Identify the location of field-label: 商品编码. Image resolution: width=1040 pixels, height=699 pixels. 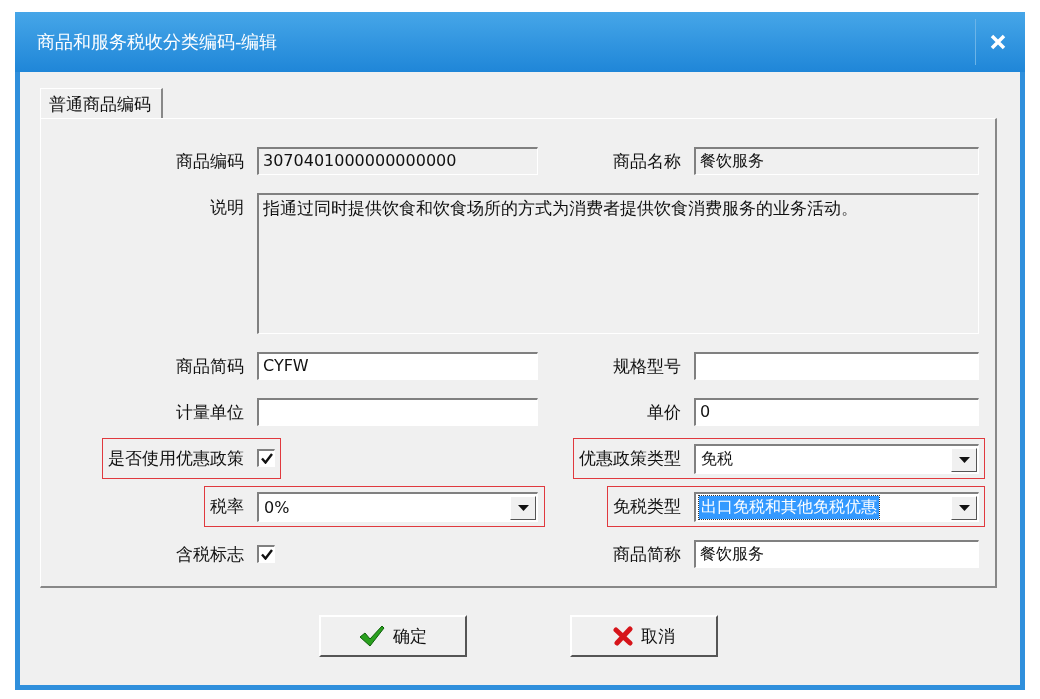
(210, 161).